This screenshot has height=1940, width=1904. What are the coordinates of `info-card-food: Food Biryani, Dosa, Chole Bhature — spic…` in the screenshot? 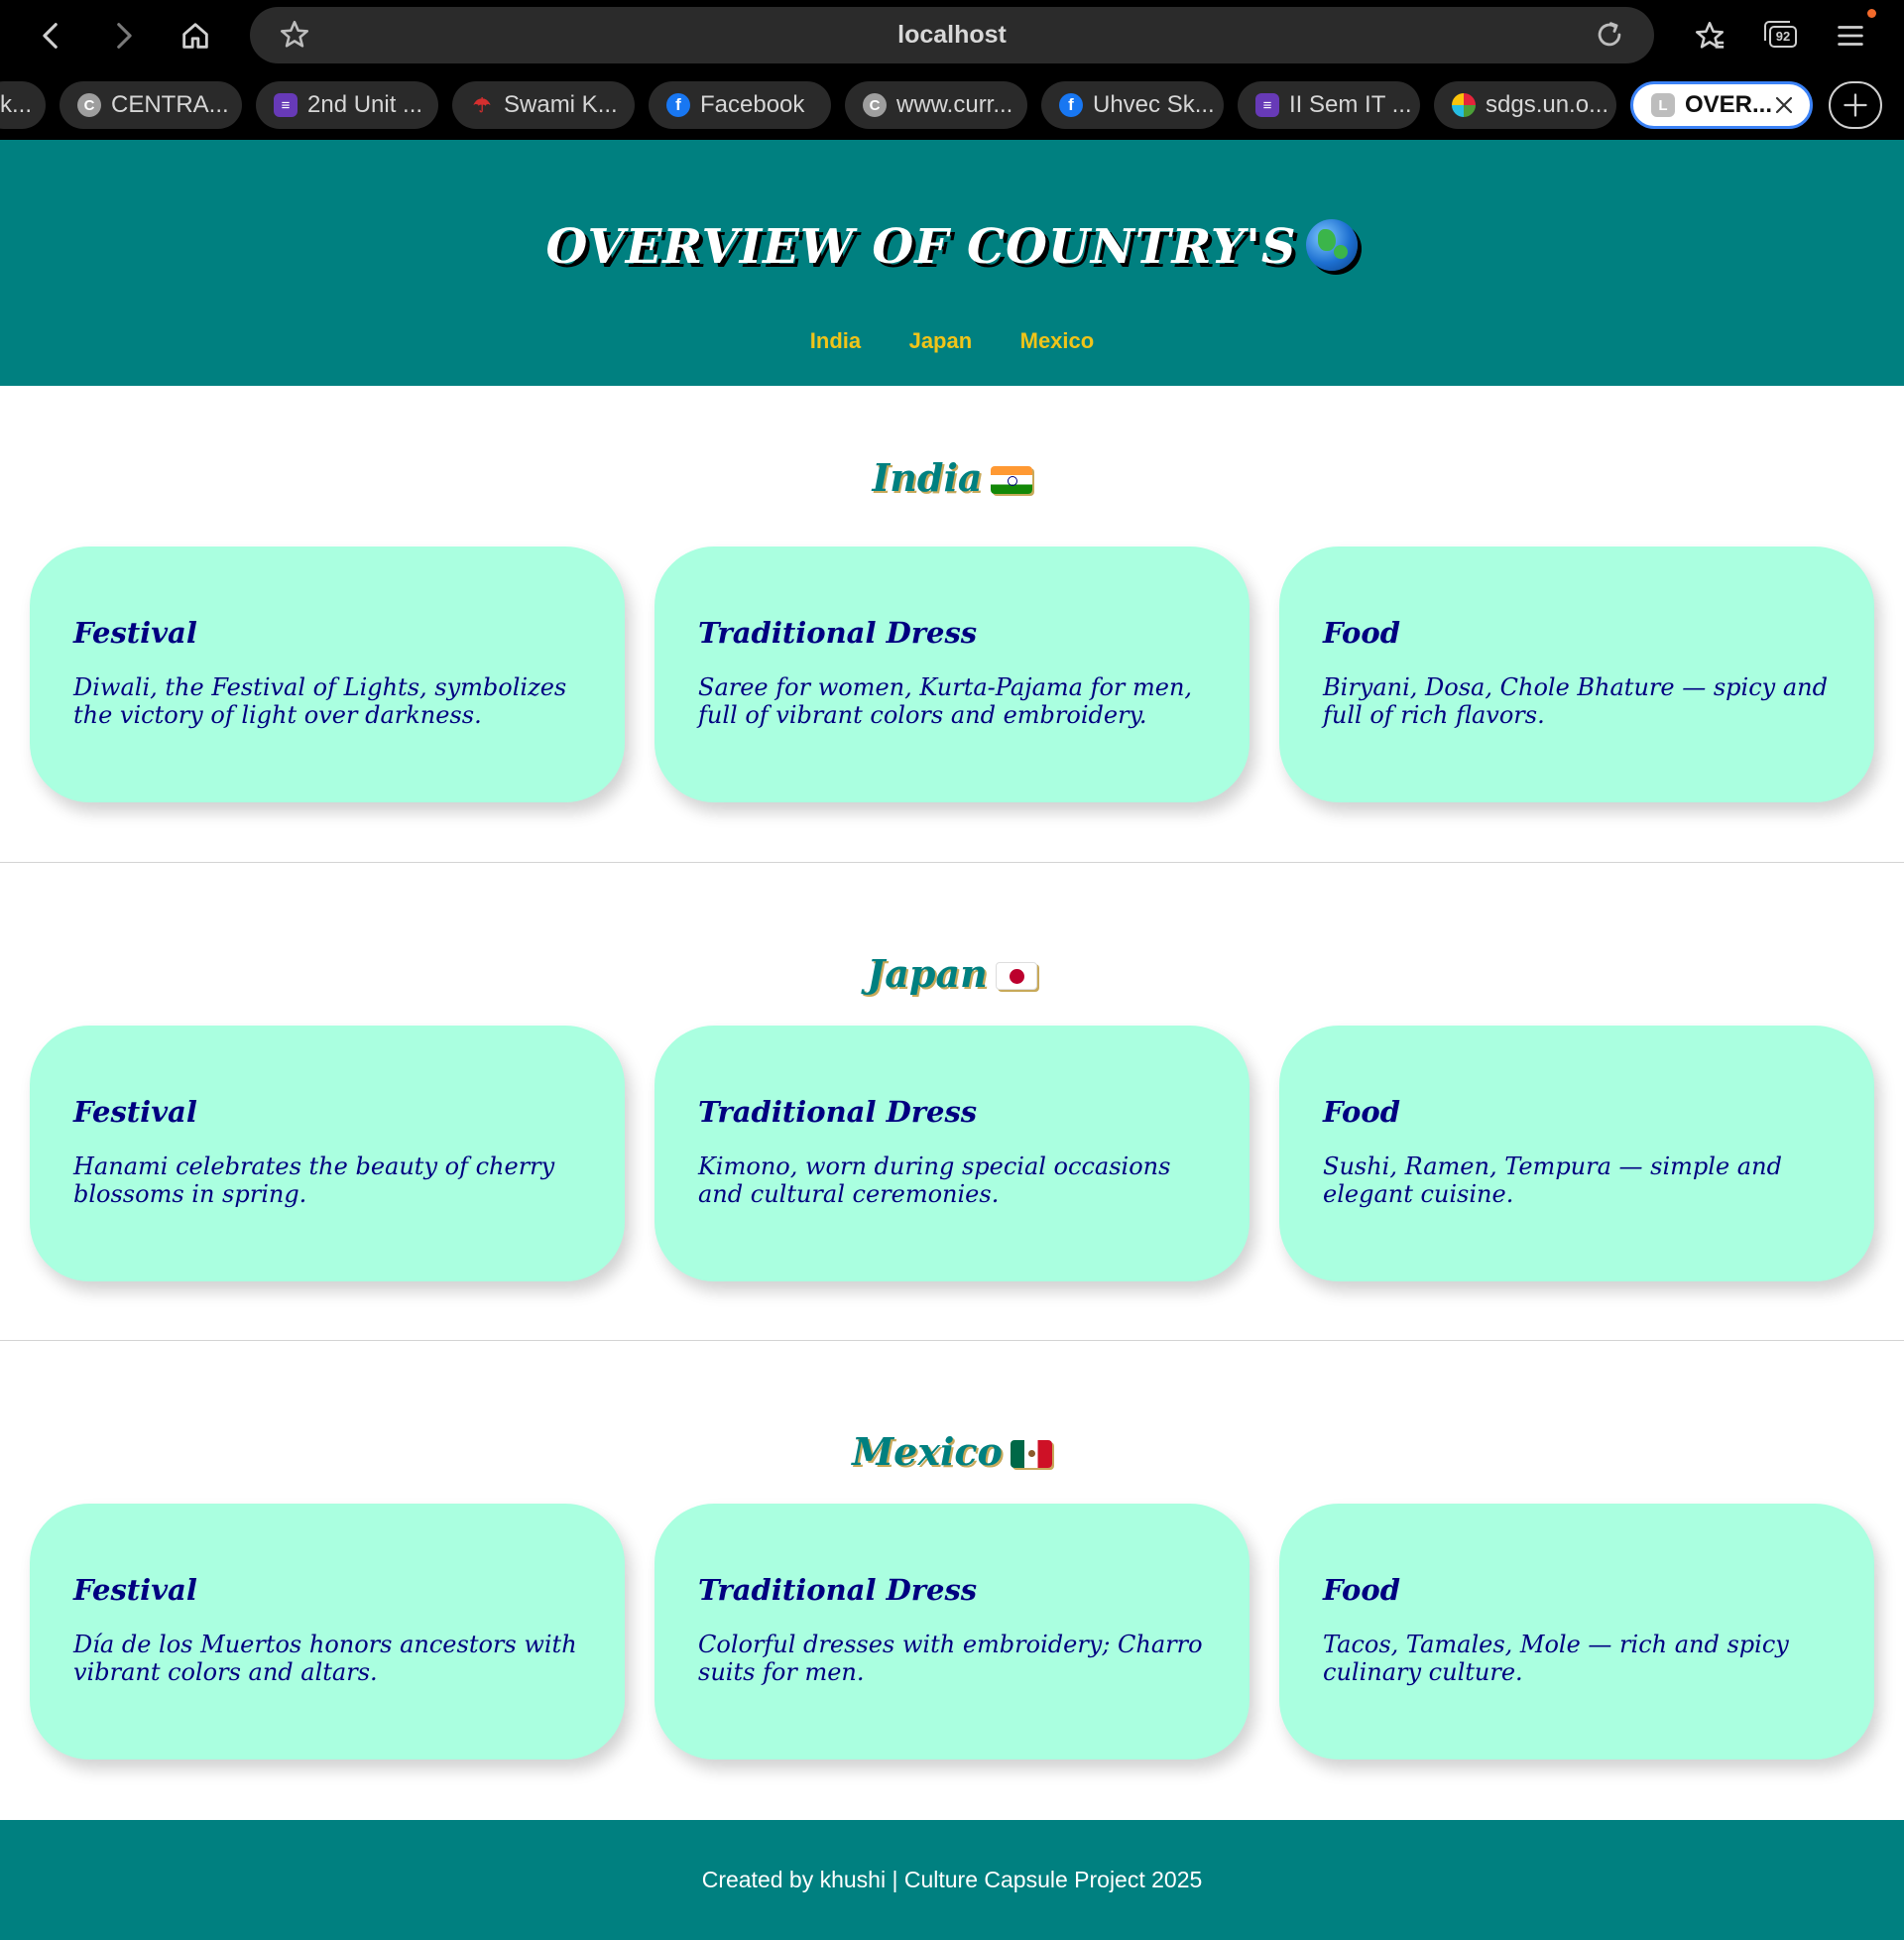 It's located at (1576, 674).